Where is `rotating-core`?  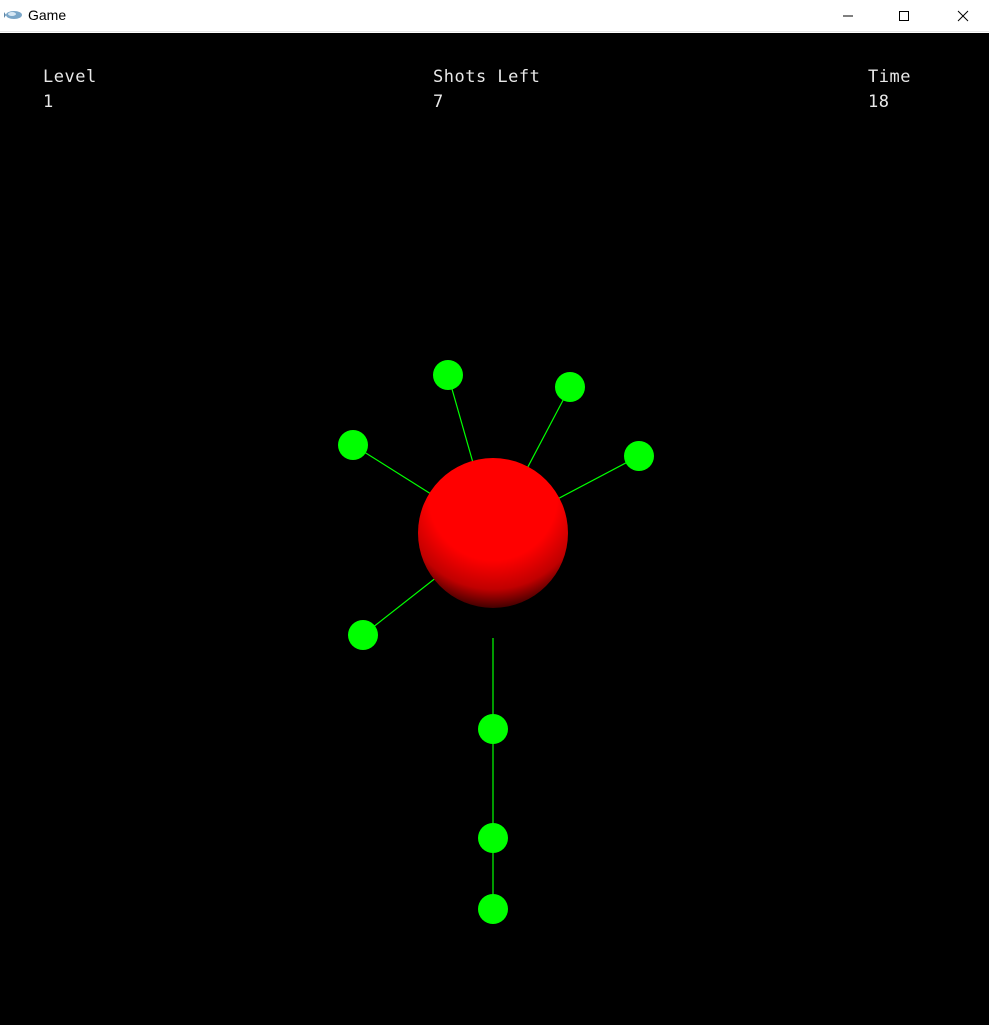 rotating-core is located at coordinates (493, 533).